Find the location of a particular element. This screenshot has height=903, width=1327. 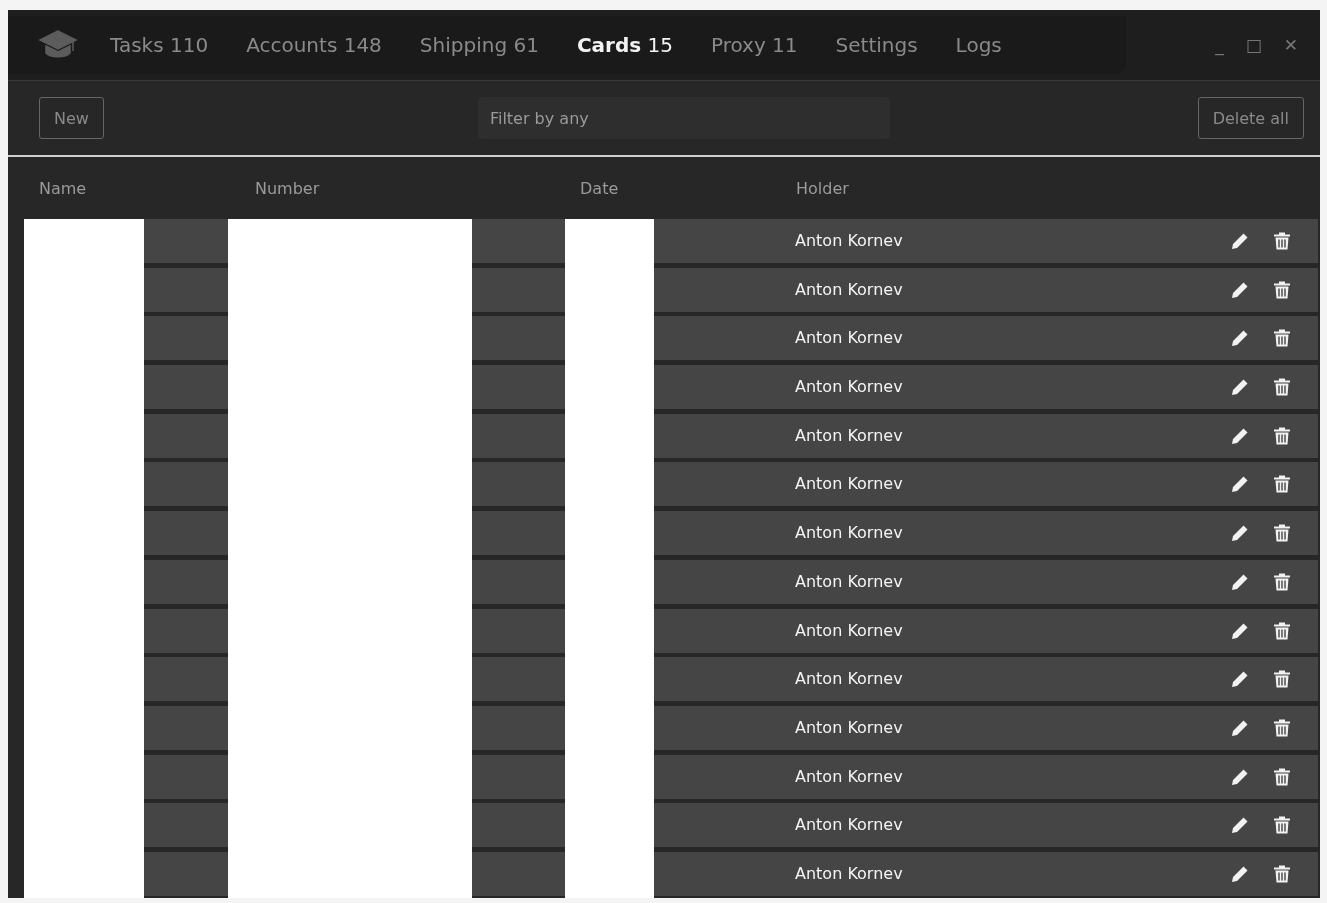

column-header: Holder is located at coordinates (822, 188).